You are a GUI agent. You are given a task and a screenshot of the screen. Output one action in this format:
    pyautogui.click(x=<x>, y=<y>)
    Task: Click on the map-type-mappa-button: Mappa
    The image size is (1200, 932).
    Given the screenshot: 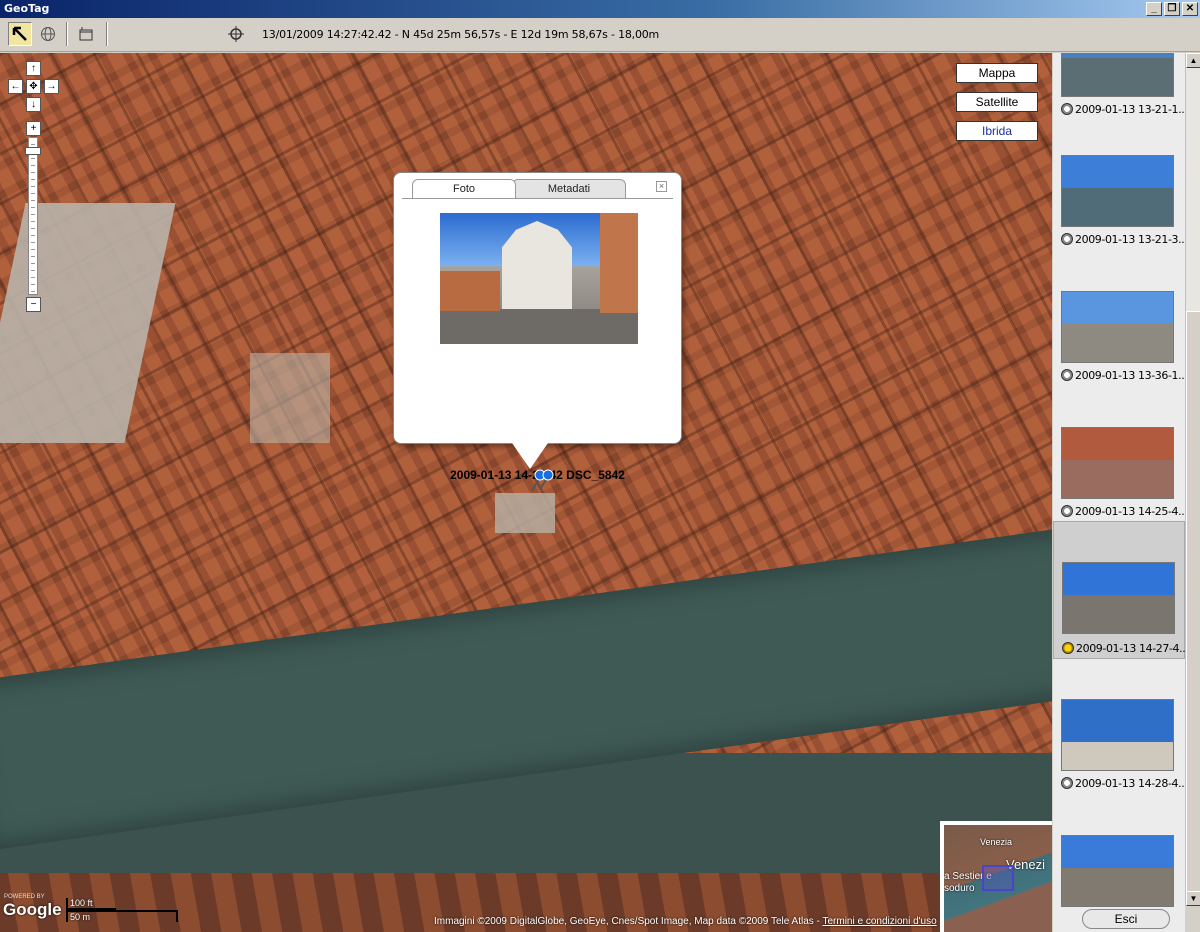 What is the action you would take?
    pyautogui.click(x=997, y=73)
    